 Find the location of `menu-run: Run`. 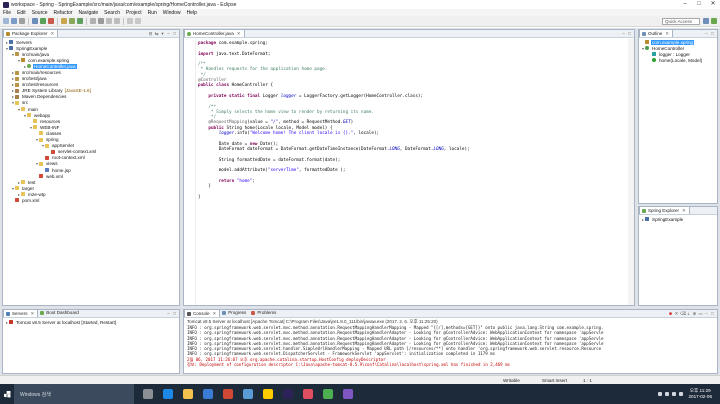

menu-run: Run is located at coordinates (152, 13).